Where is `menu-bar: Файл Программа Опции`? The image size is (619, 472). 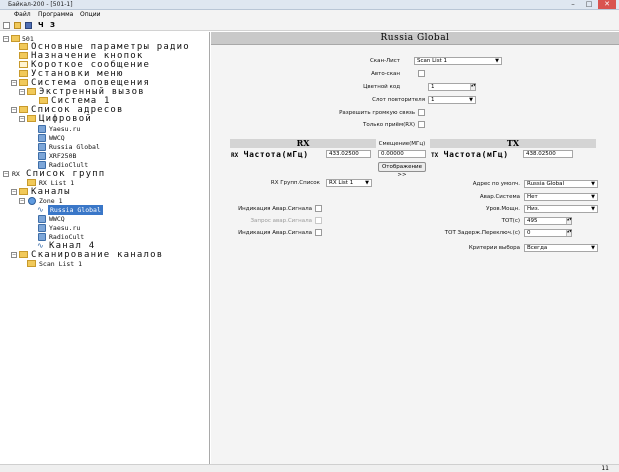 menu-bar: Файл Программа Опции is located at coordinates (309, 15).